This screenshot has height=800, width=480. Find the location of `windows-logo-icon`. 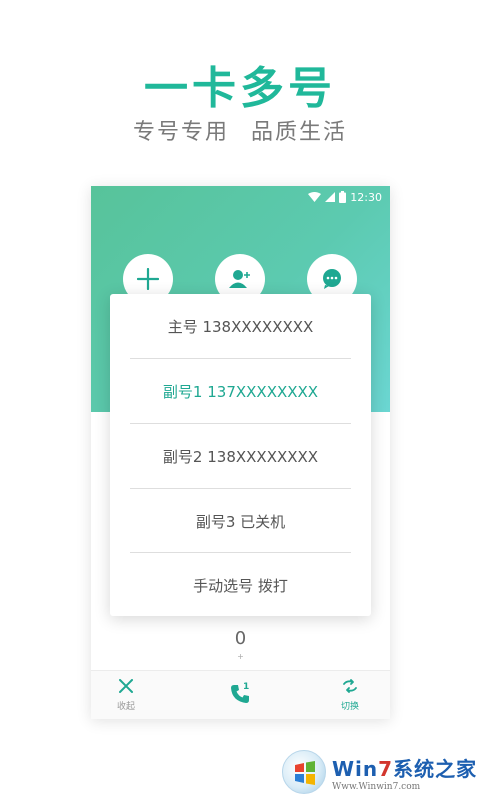

windows-logo-icon is located at coordinates (304, 772).